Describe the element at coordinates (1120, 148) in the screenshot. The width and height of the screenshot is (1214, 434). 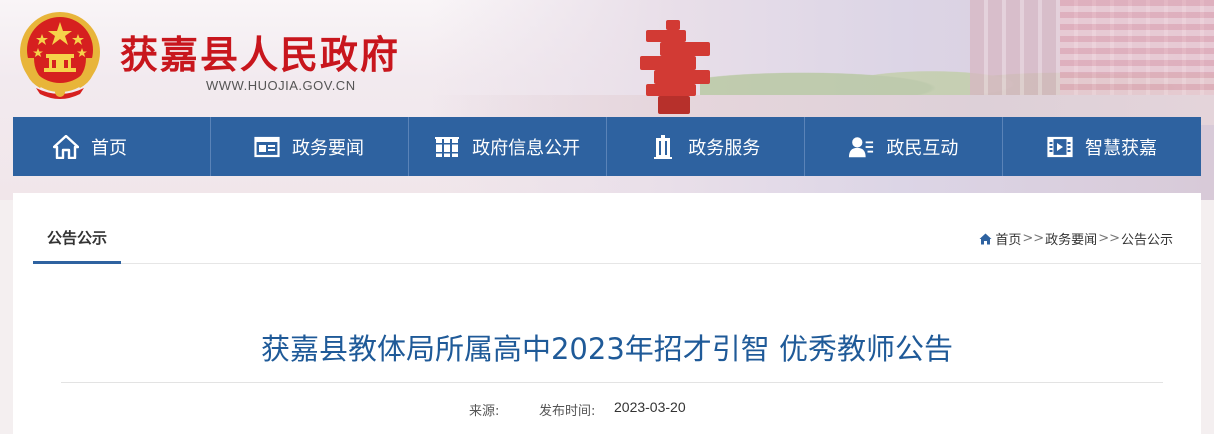
I see `nav-item-label: 智慧获嘉` at that location.